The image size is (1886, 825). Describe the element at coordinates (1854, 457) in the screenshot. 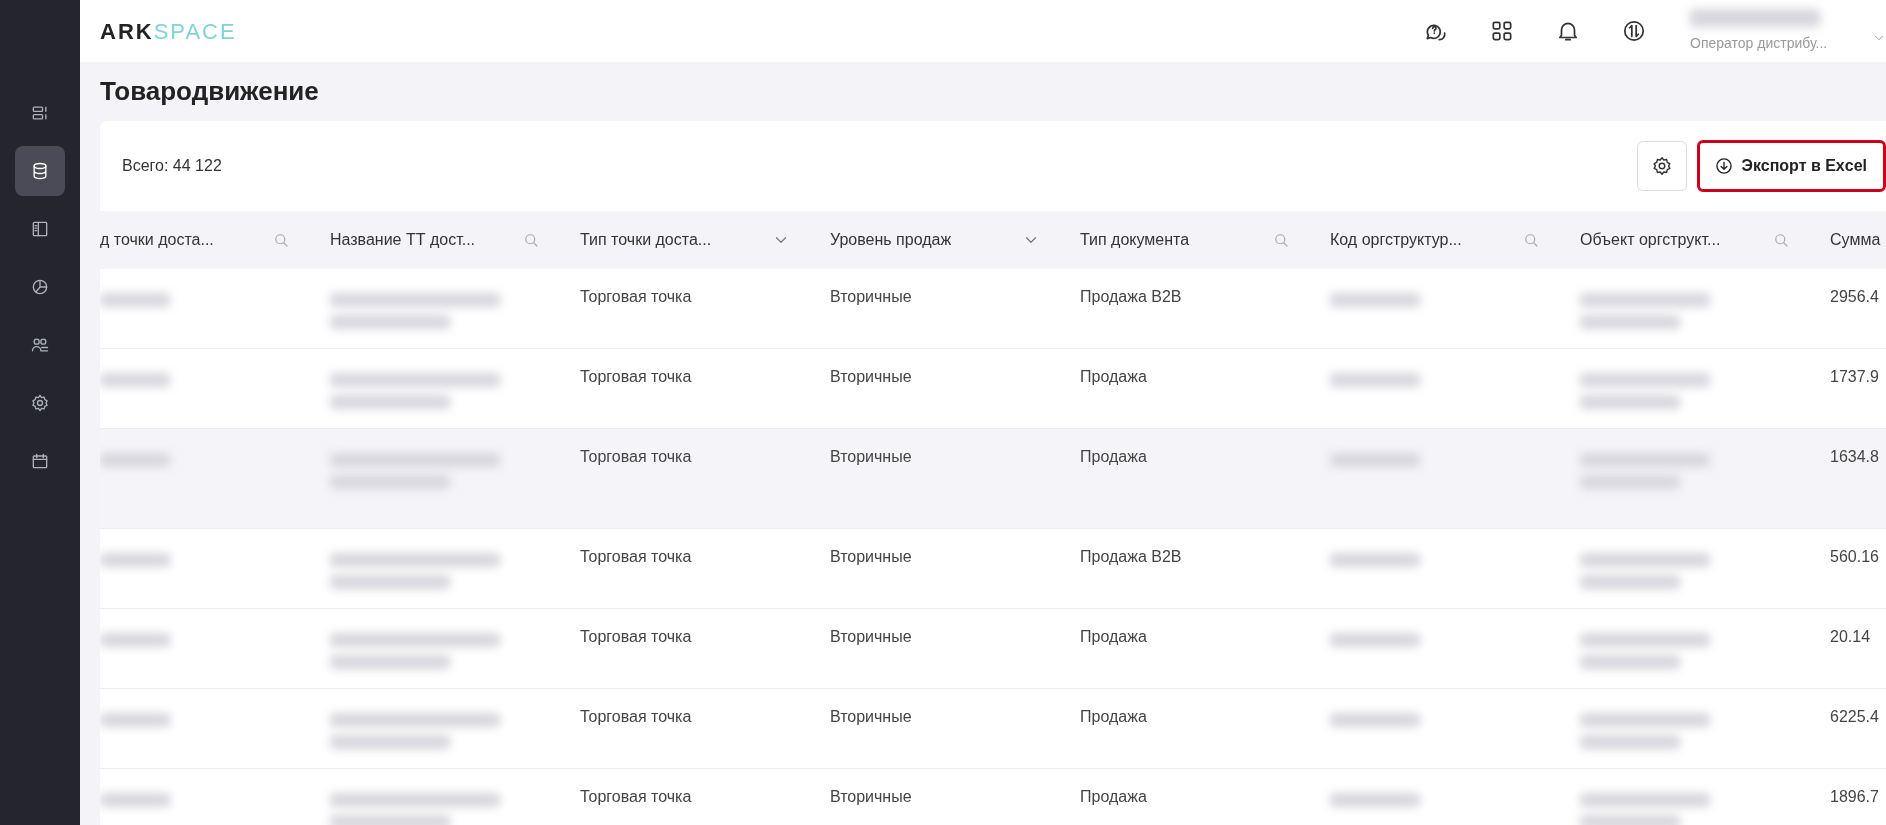

I see `table-cell-text: 1634.8` at that location.